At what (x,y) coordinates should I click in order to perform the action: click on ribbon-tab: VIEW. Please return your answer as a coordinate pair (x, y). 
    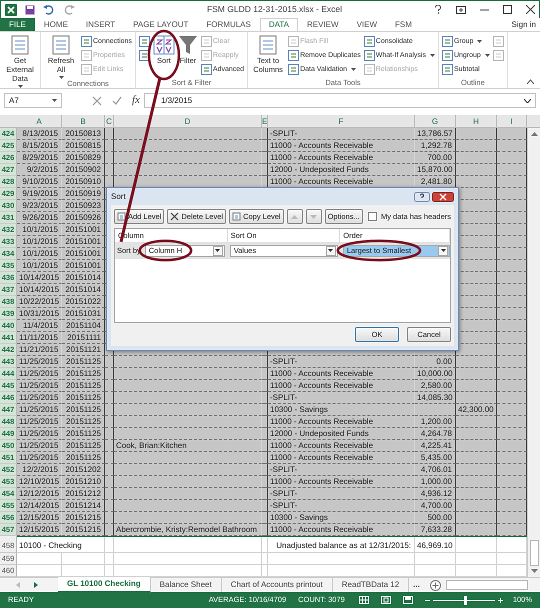
    Looking at the image, I should click on (367, 24).